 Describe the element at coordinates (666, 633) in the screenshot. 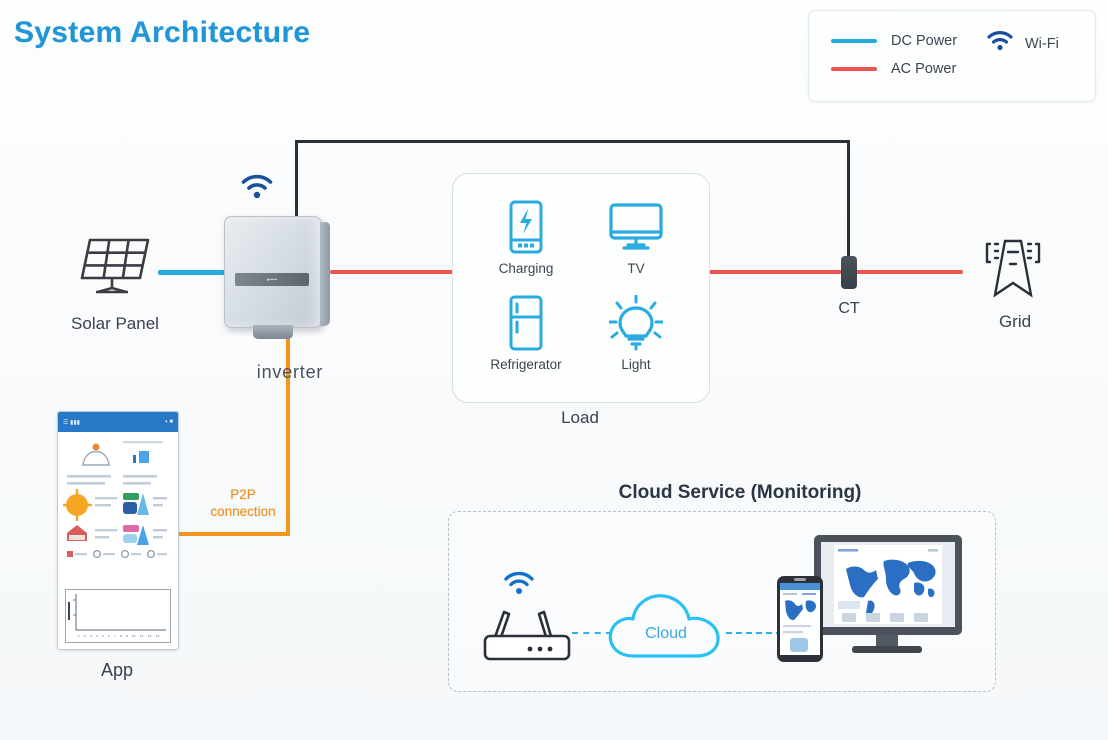

I see `cloud-label: Cloud` at that location.